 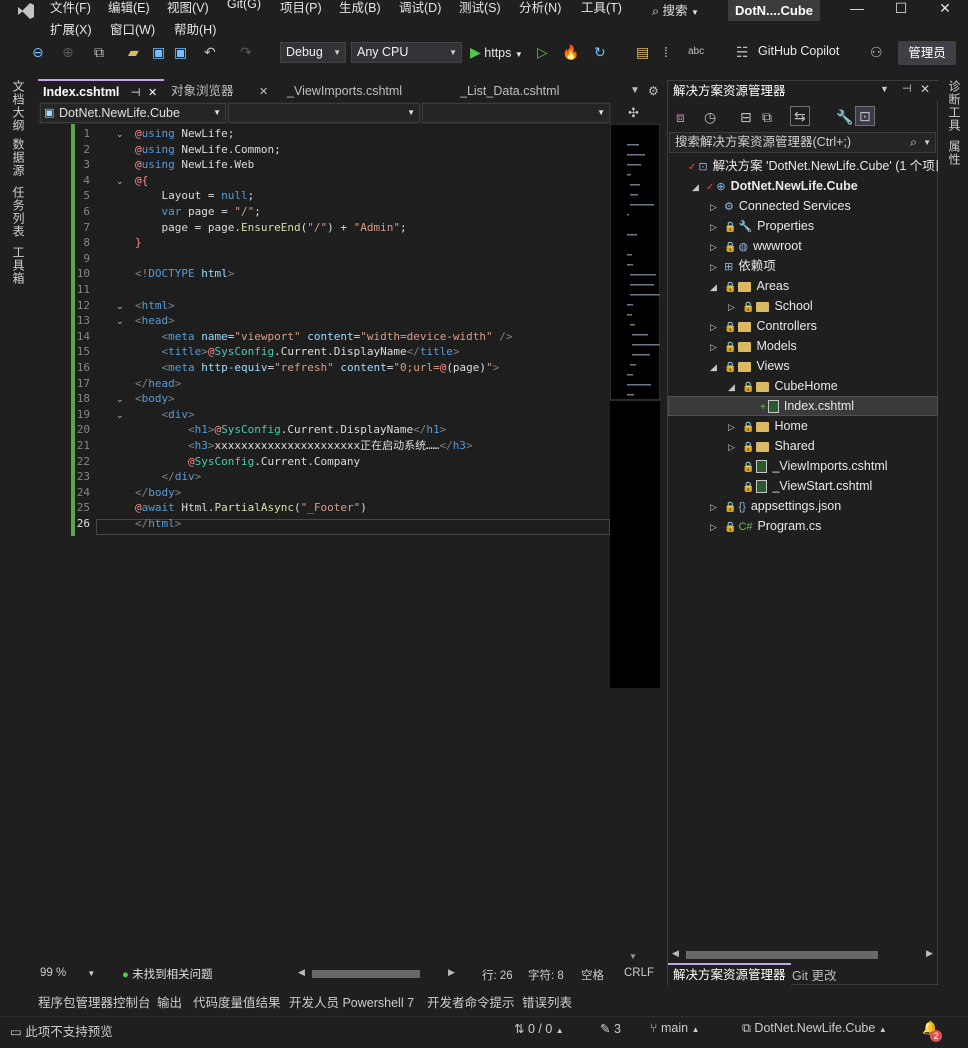 I want to click on tab-developer-command-prompt: 开发者命令提示, so click(x=471, y=1001).